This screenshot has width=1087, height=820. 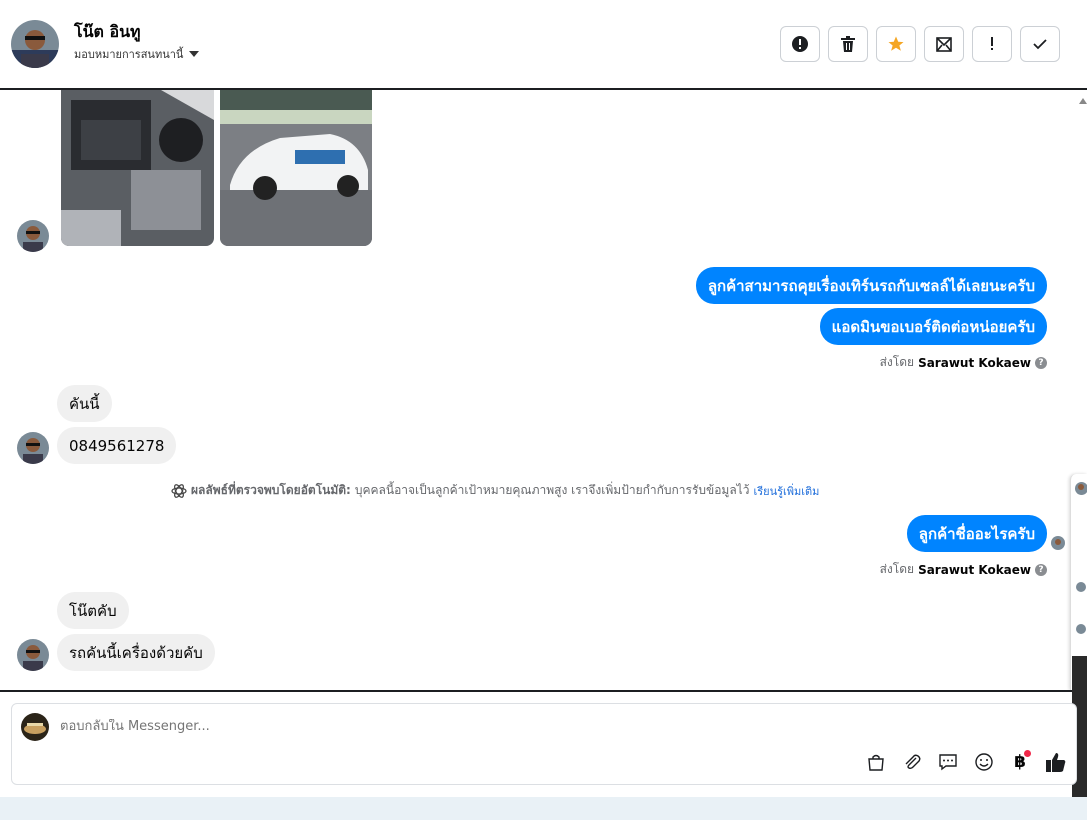 What do you see at coordinates (876, 762) in the screenshot?
I see `shop-bag-icon` at bounding box center [876, 762].